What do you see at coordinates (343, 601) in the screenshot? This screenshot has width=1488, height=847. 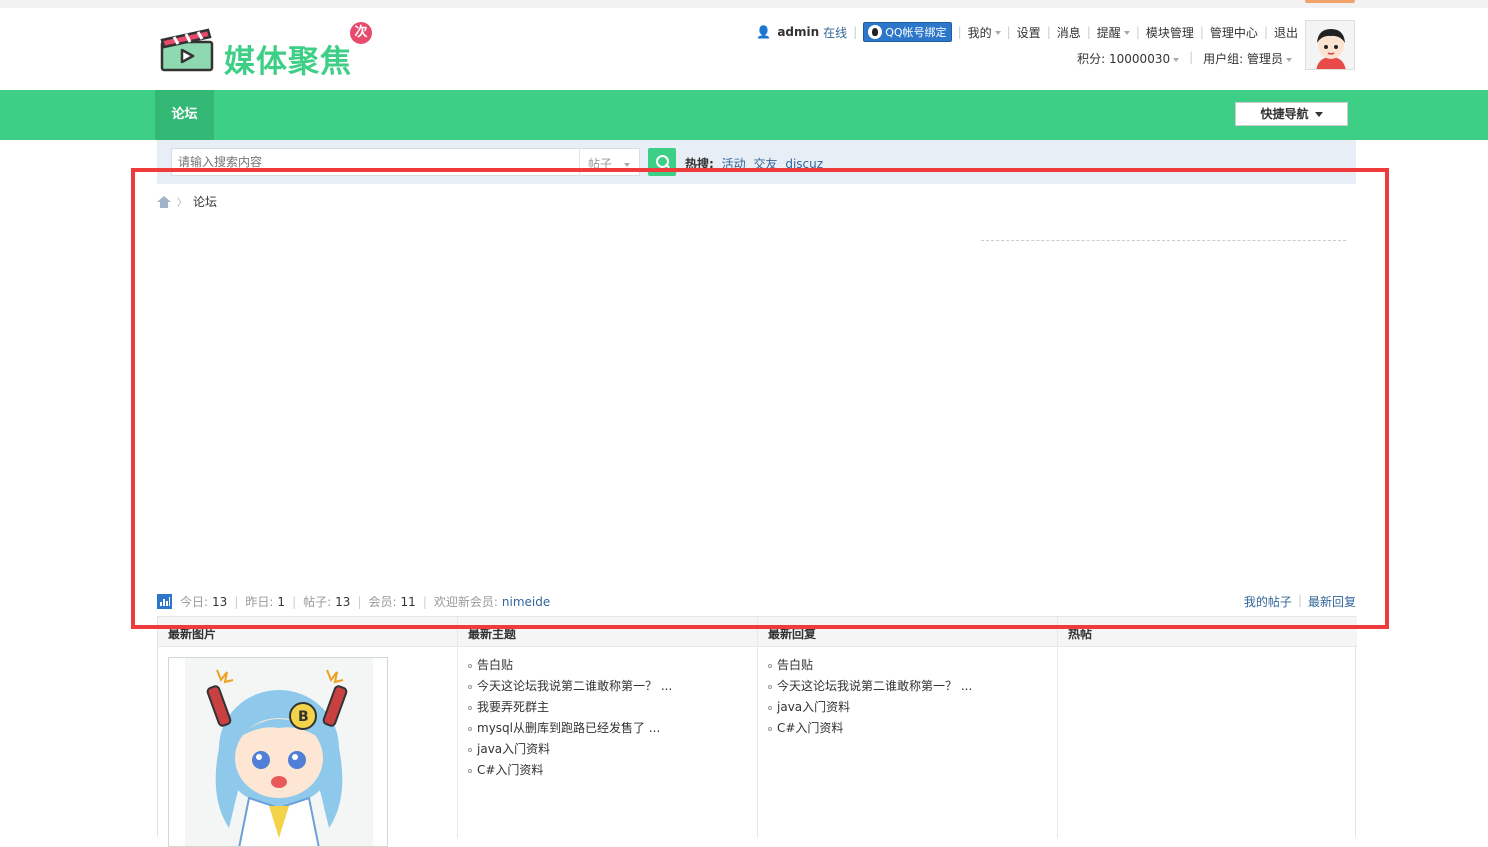 I see `posts-count: 13` at bounding box center [343, 601].